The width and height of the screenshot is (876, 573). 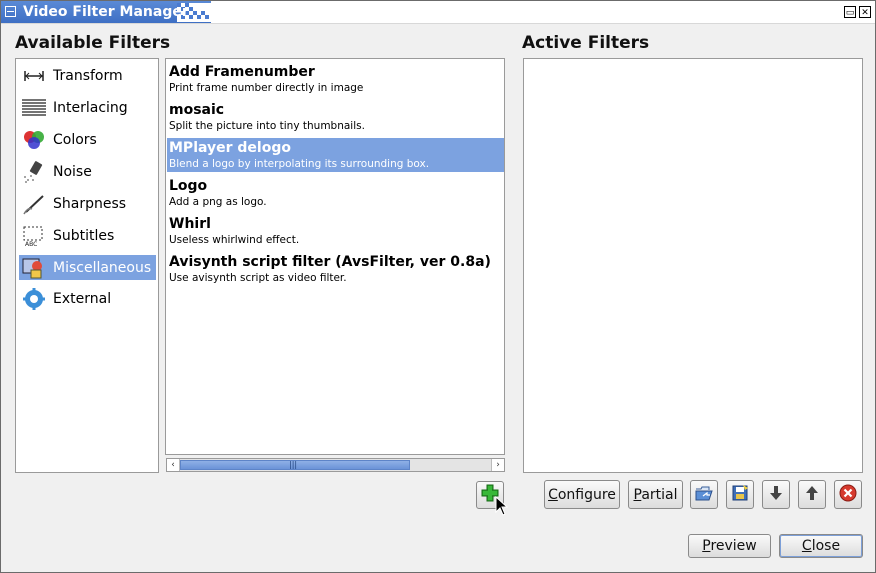 I want to click on preview-button: Preview, so click(x=729, y=546).